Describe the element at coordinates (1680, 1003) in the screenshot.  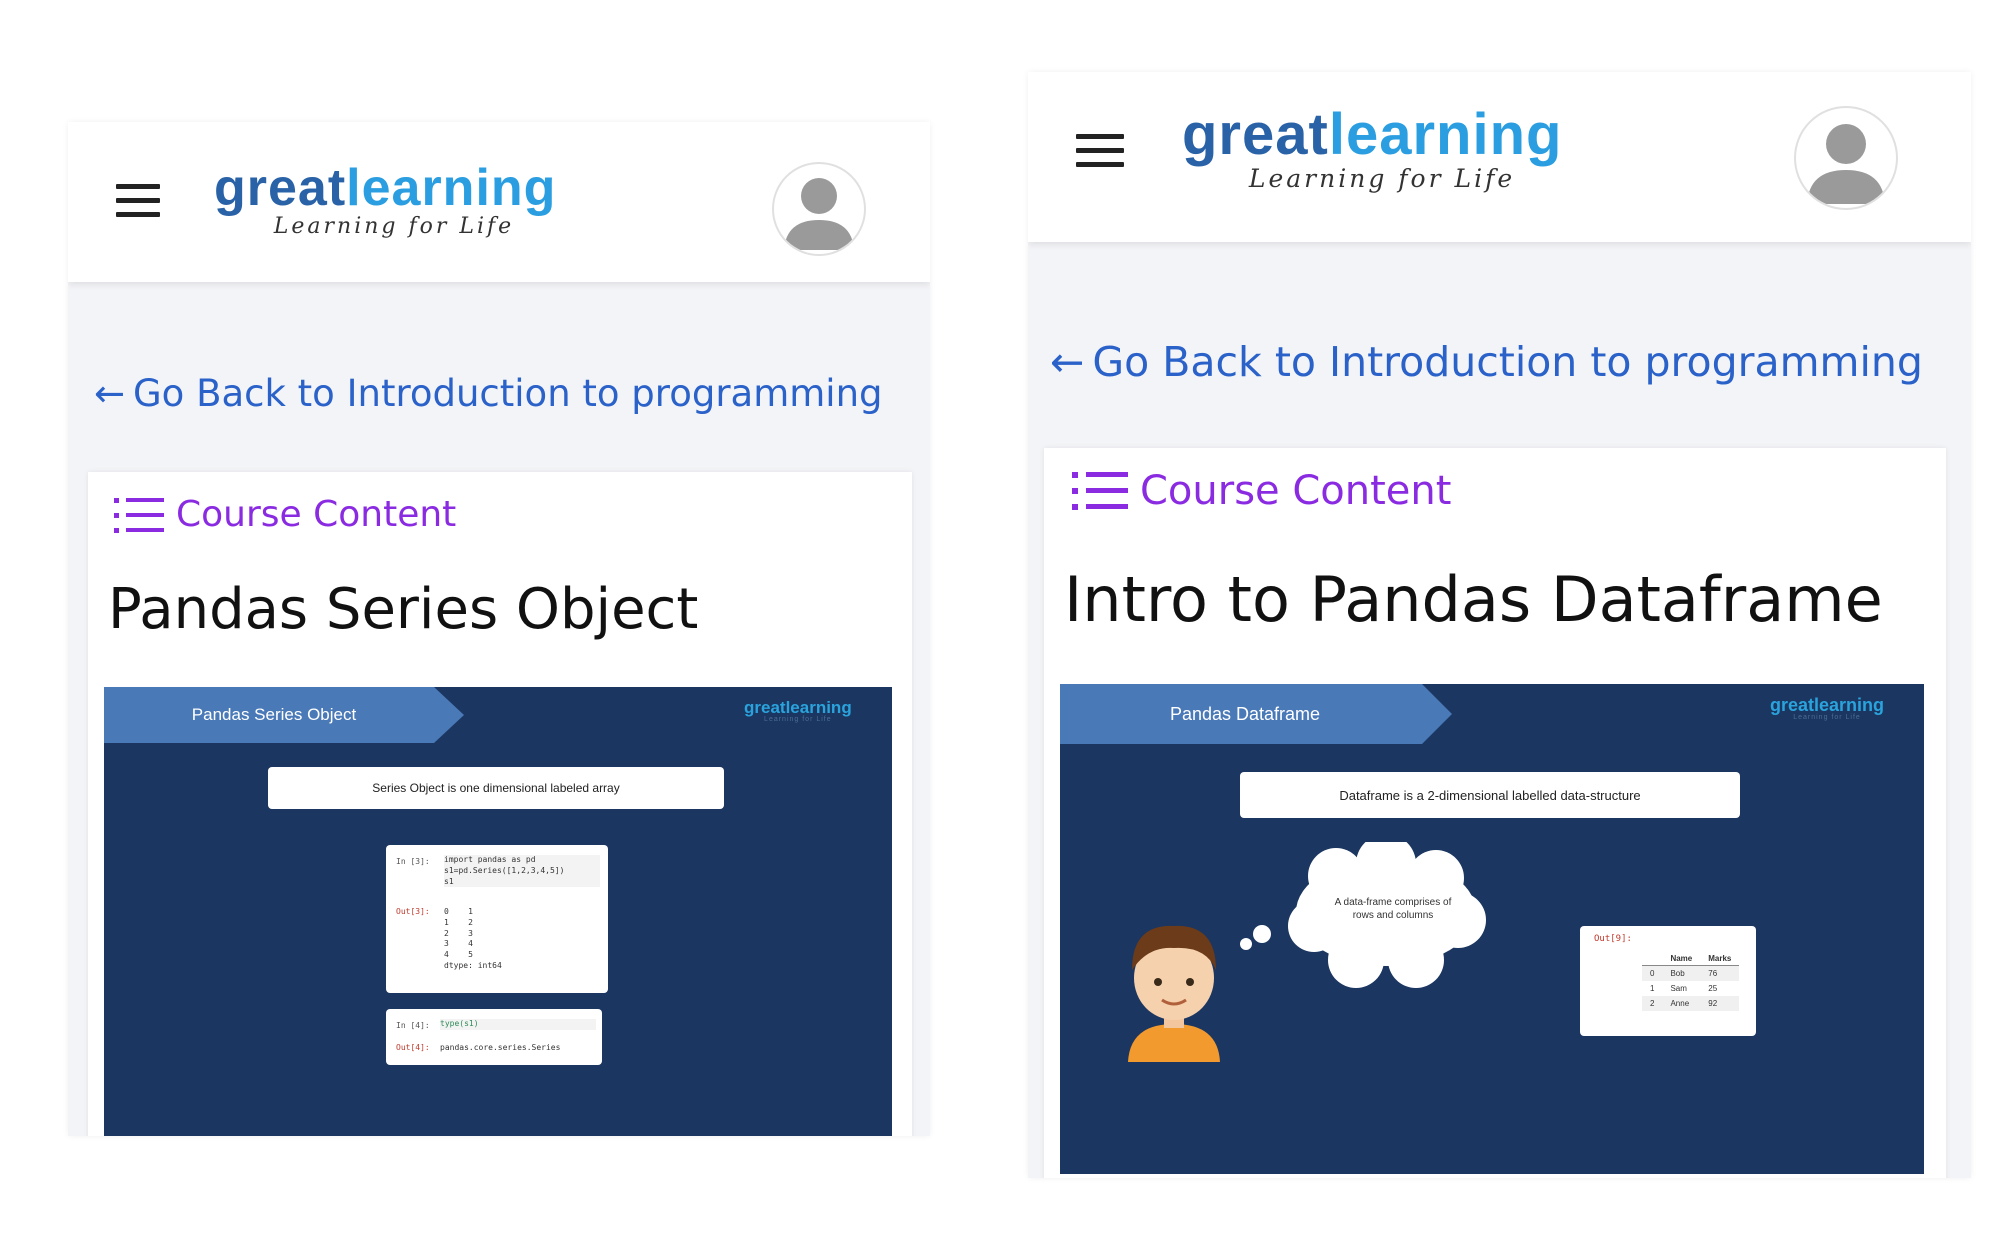
I see `table-cell: Anne` at that location.